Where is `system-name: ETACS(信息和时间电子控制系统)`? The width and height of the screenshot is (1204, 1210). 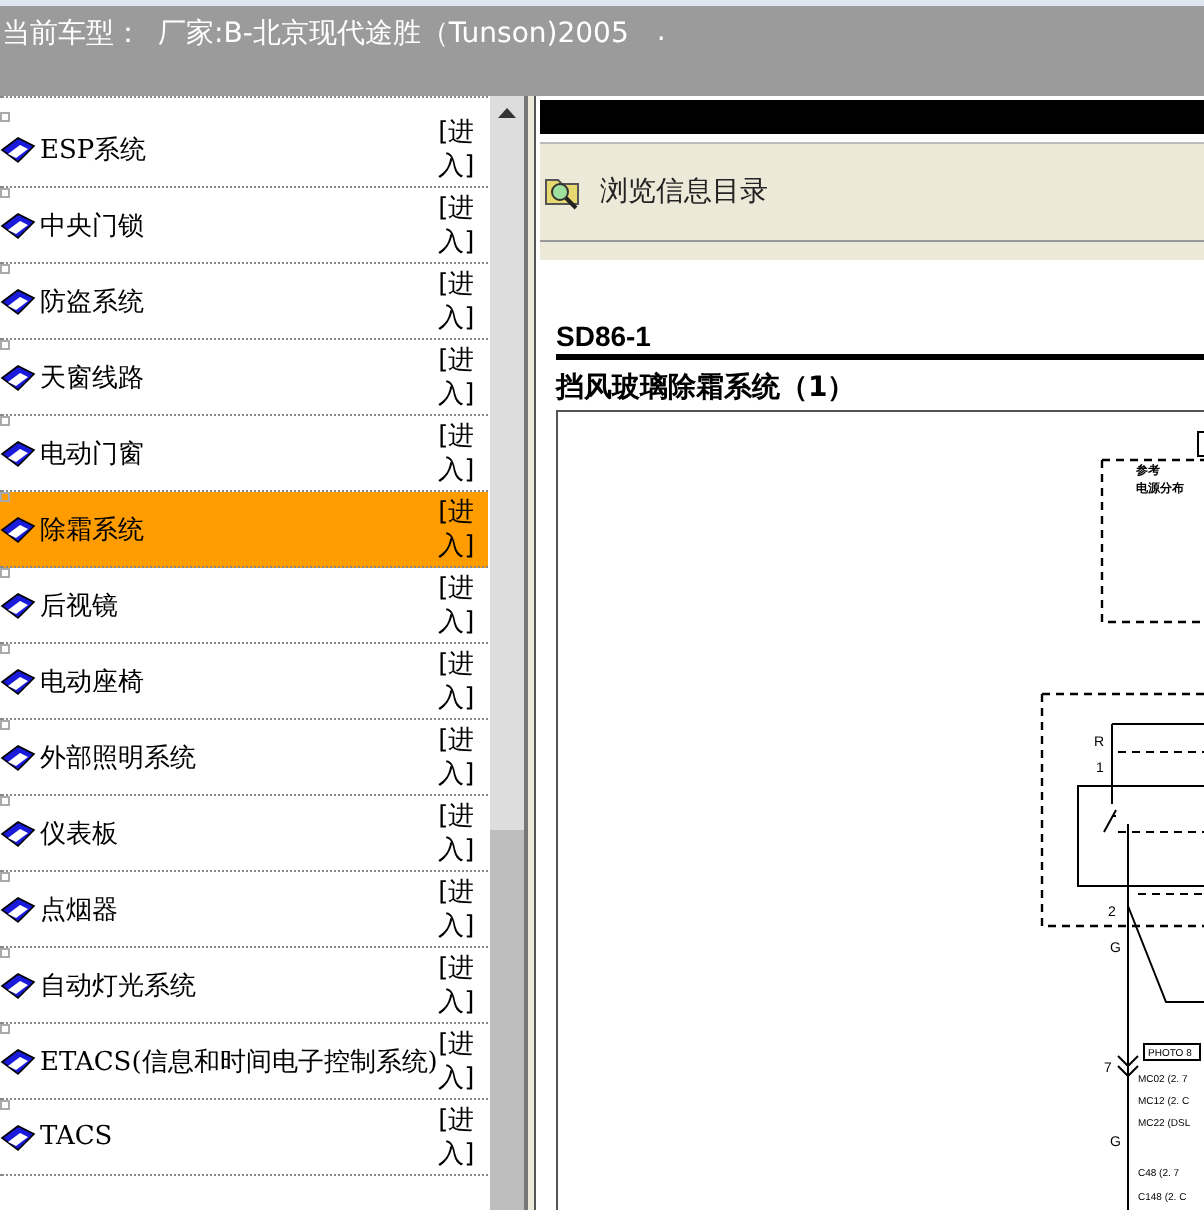
system-name: ETACS(信息和时间电子控制系统) is located at coordinates (239, 1062).